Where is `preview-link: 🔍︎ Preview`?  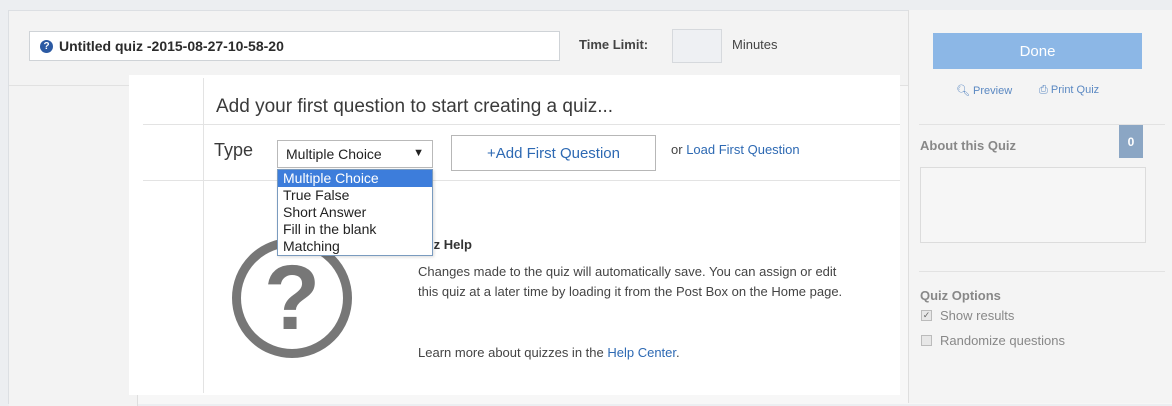
preview-link: 🔍︎ Preview is located at coordinates (984, 90).